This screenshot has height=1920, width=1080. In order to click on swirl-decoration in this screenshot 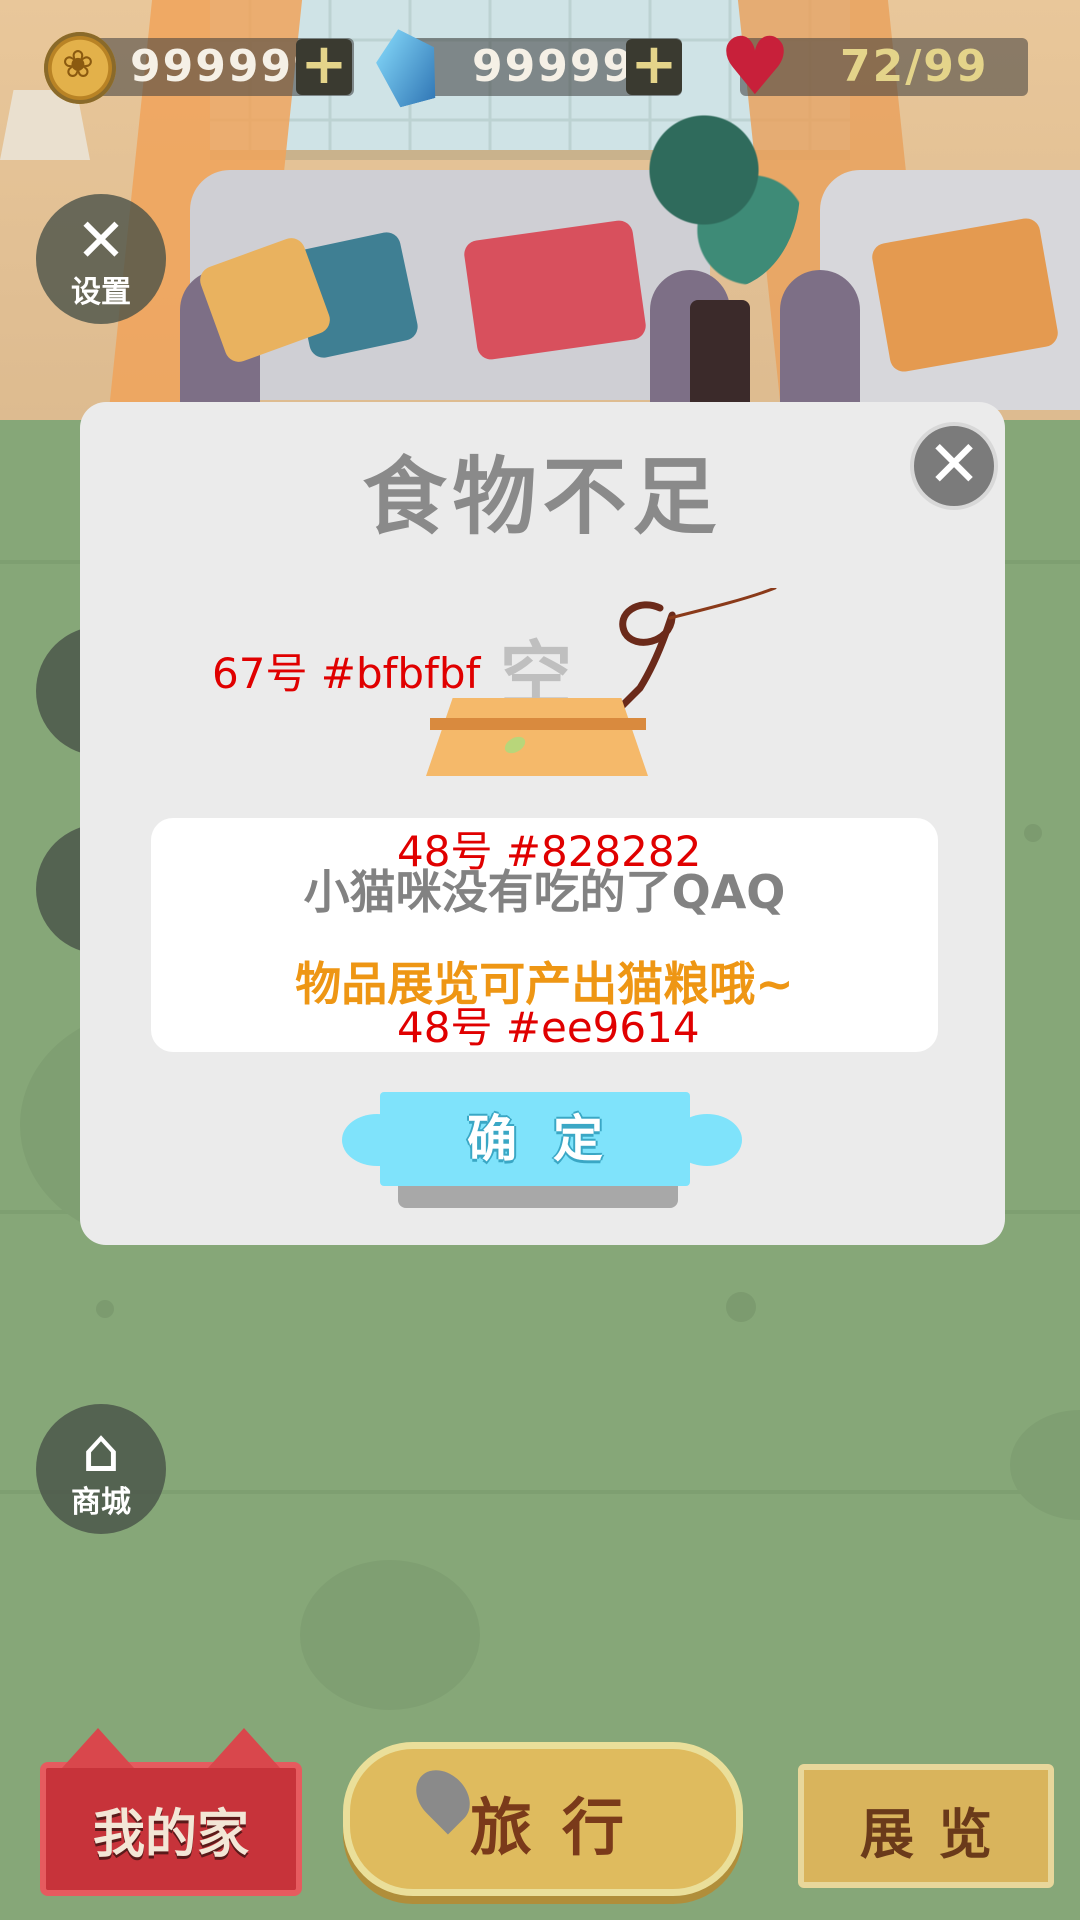, I will do `click(693, 655)`.